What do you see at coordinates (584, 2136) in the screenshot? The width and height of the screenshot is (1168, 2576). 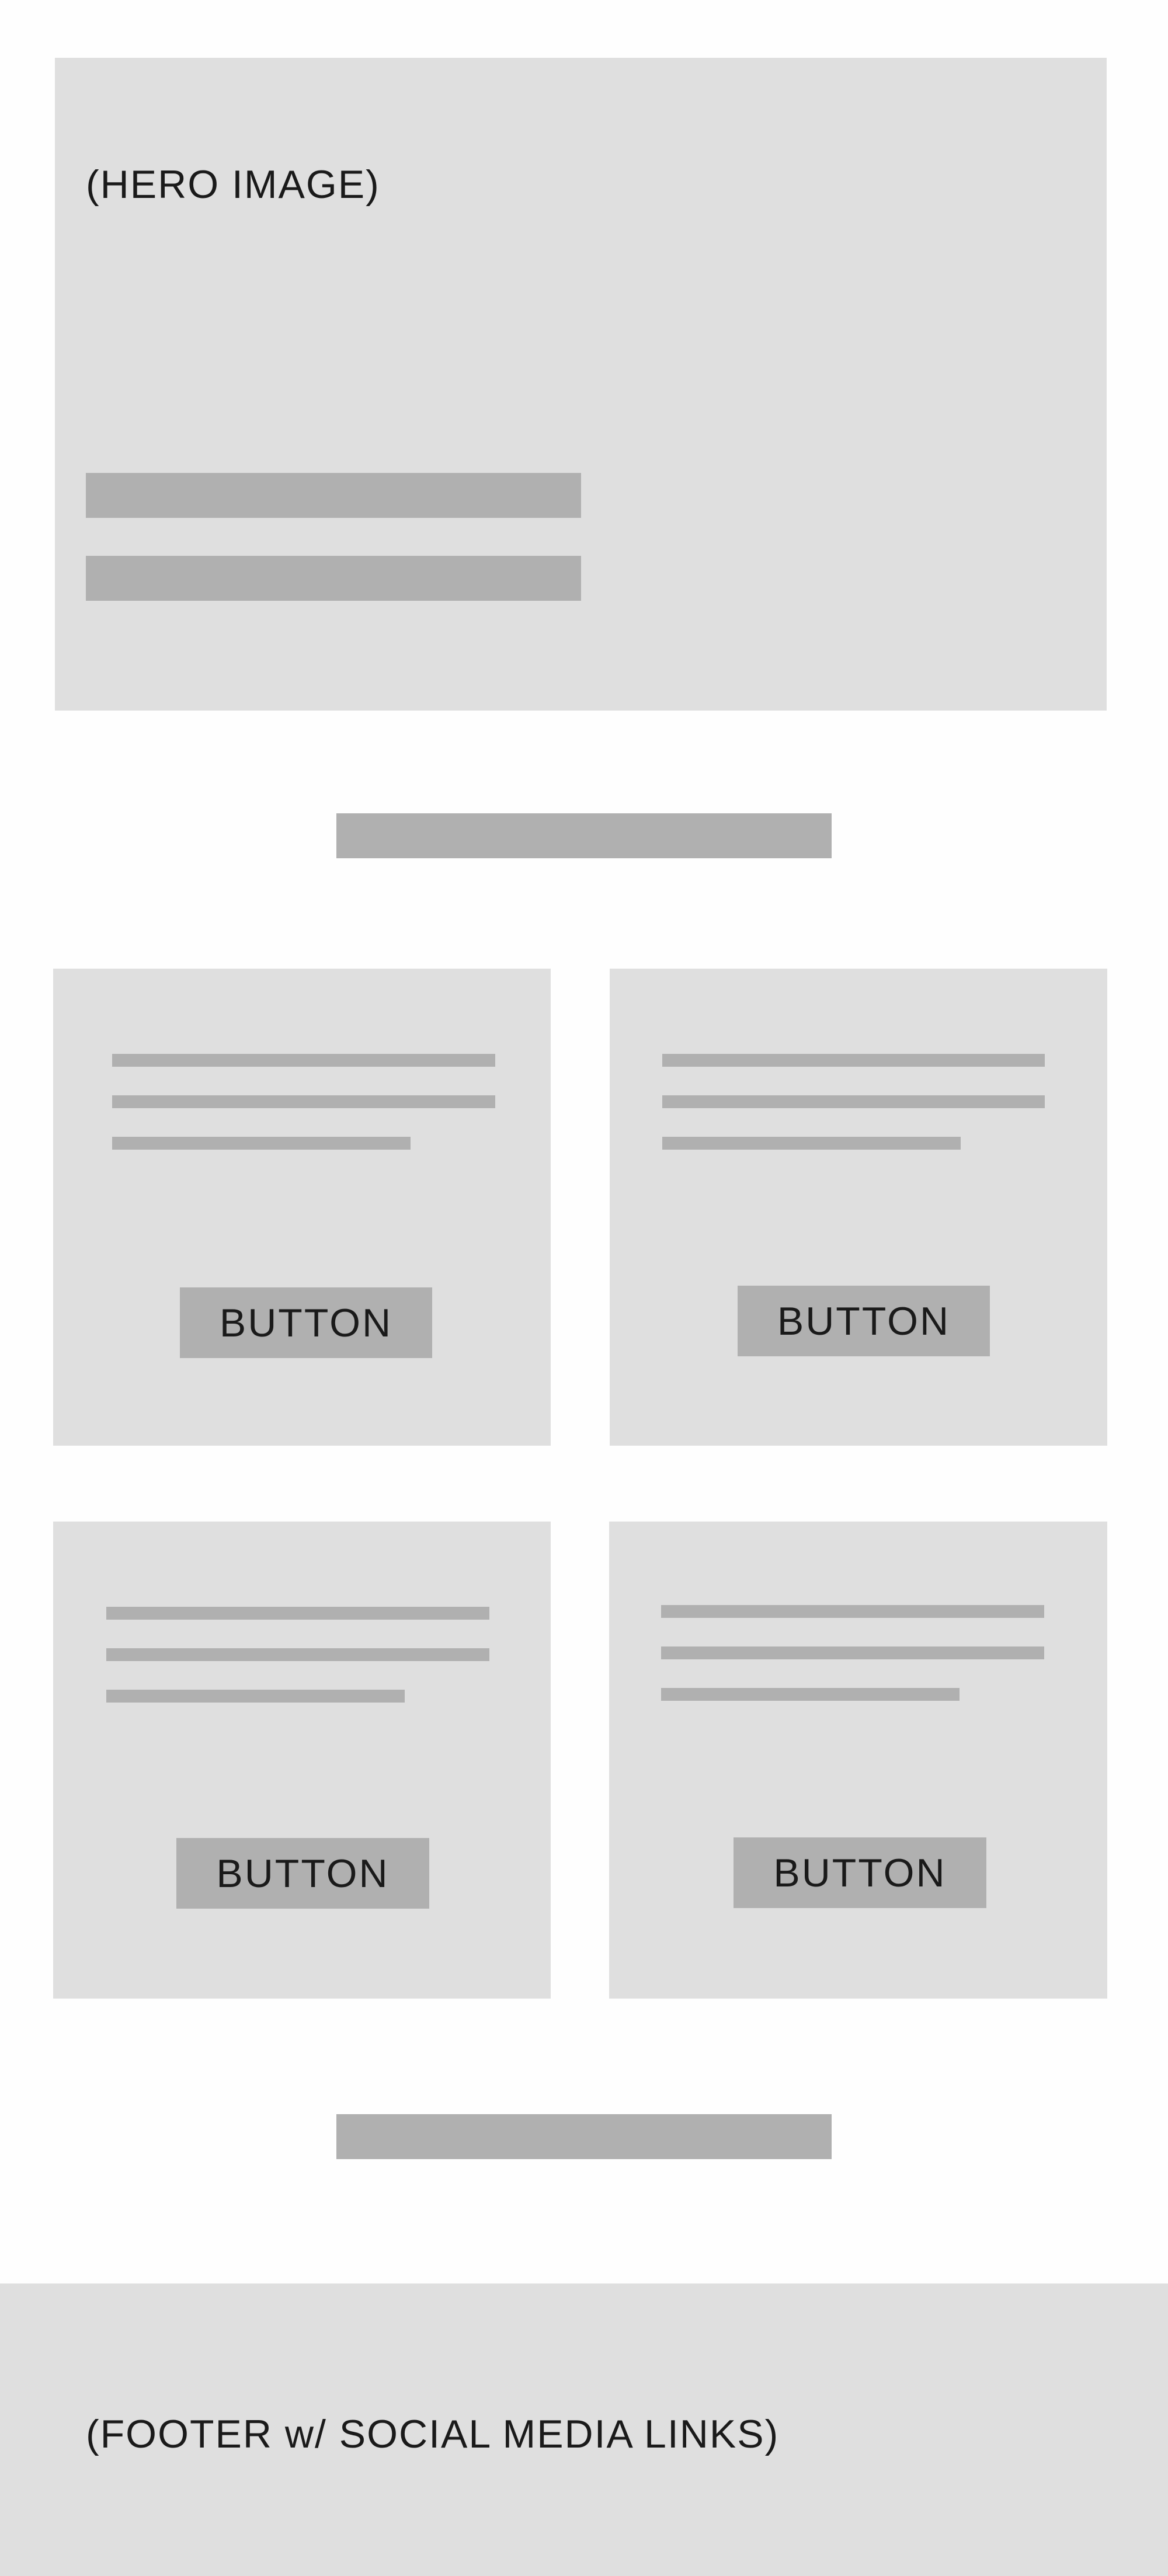 I see `section-footer-placeholder` at bounding box center [584, 2136].